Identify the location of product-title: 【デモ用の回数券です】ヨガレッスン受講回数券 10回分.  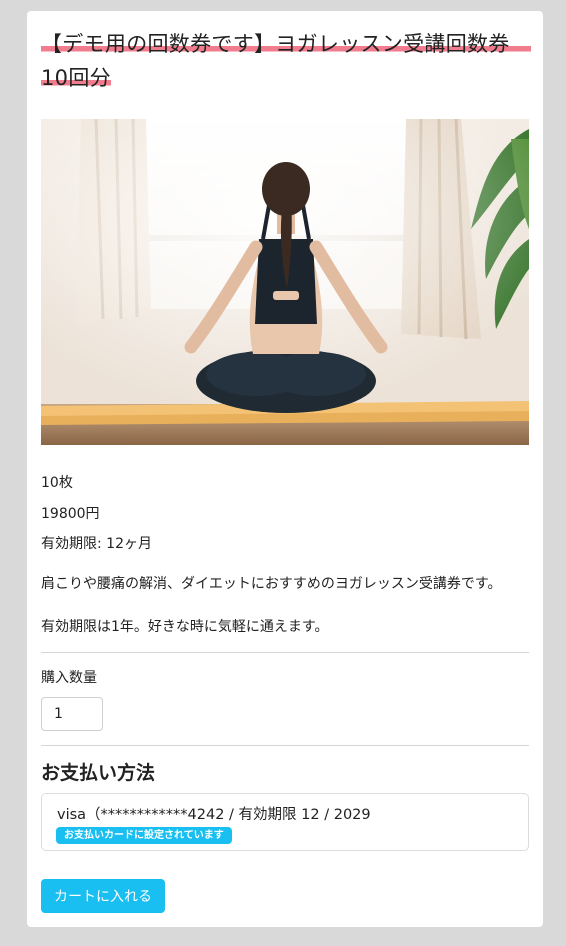
(286, 61).